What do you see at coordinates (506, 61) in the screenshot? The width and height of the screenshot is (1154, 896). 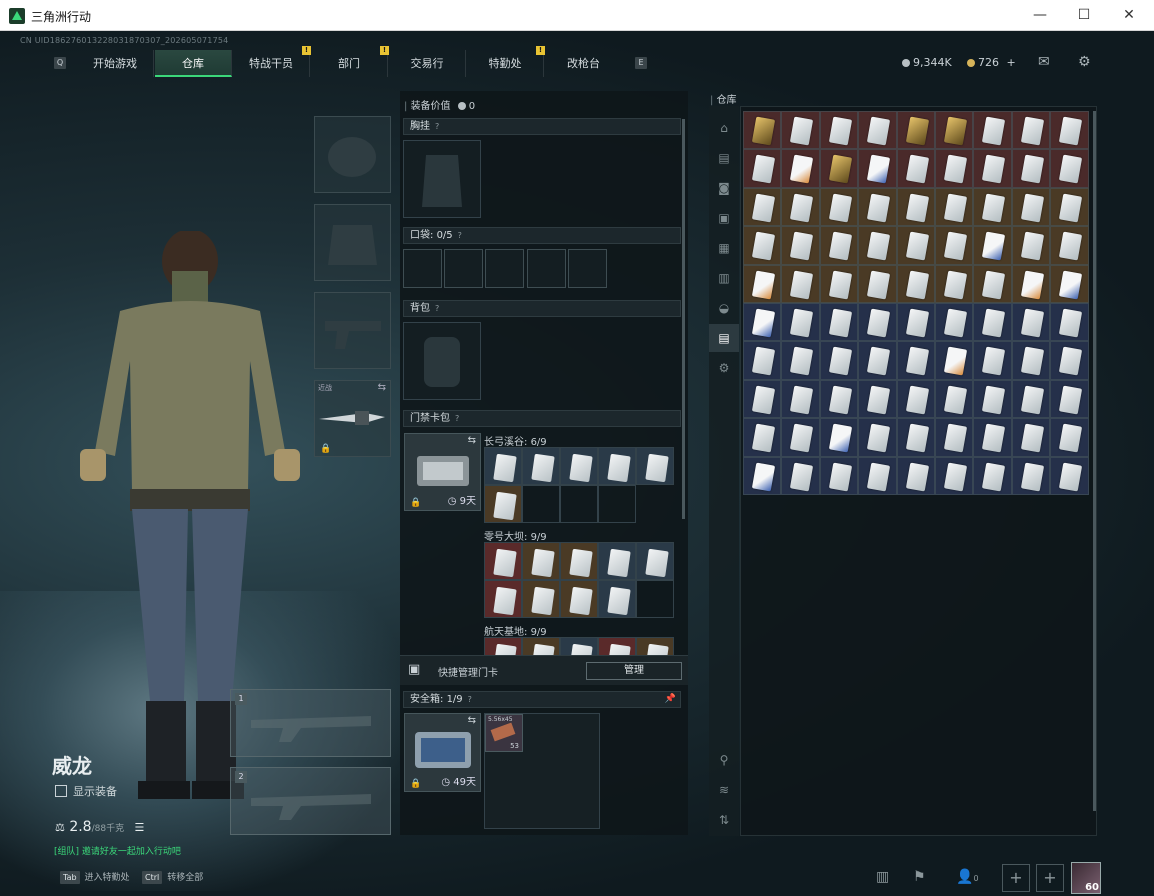 I see `tab-special-ops: 特勤处 !` at bounding box center [506, 61].